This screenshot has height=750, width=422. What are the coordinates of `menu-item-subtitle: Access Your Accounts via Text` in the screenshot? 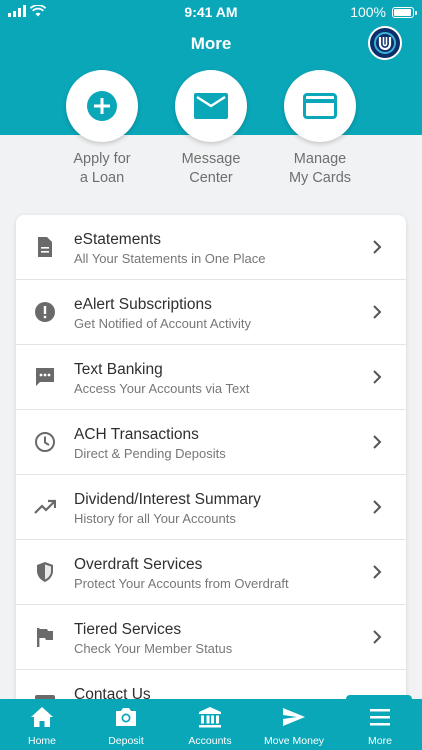 It's located at (162, 388).